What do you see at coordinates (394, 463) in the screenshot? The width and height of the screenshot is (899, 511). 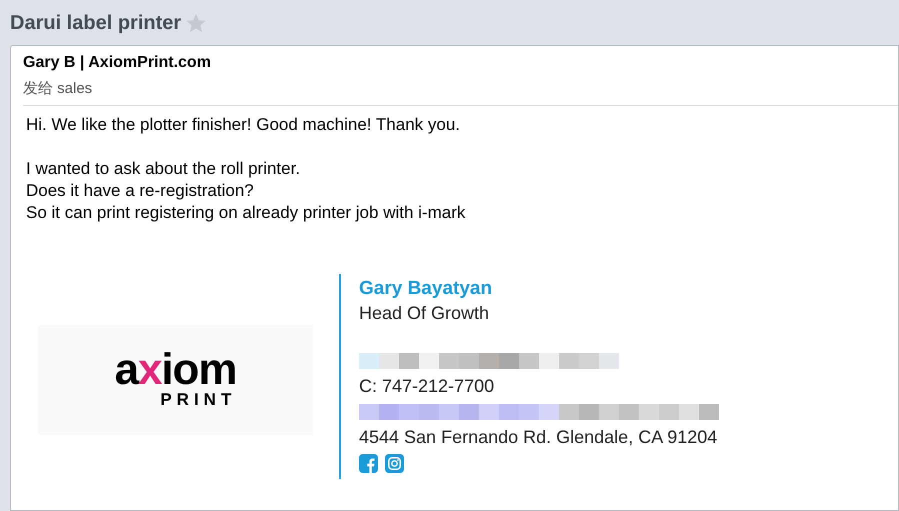 I see `instagram-icon` at bounding box center [394, 463].